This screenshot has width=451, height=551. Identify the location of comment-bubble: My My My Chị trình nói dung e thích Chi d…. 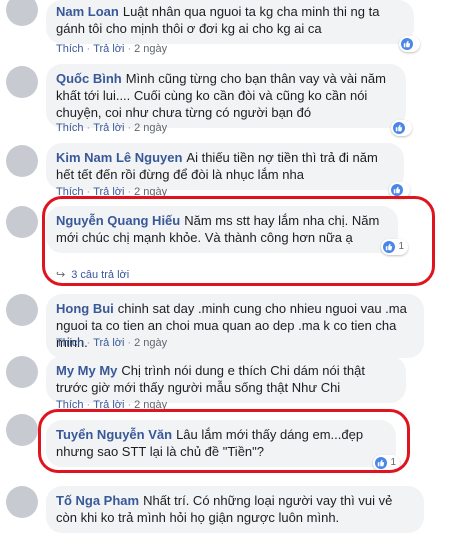
(226, 379).